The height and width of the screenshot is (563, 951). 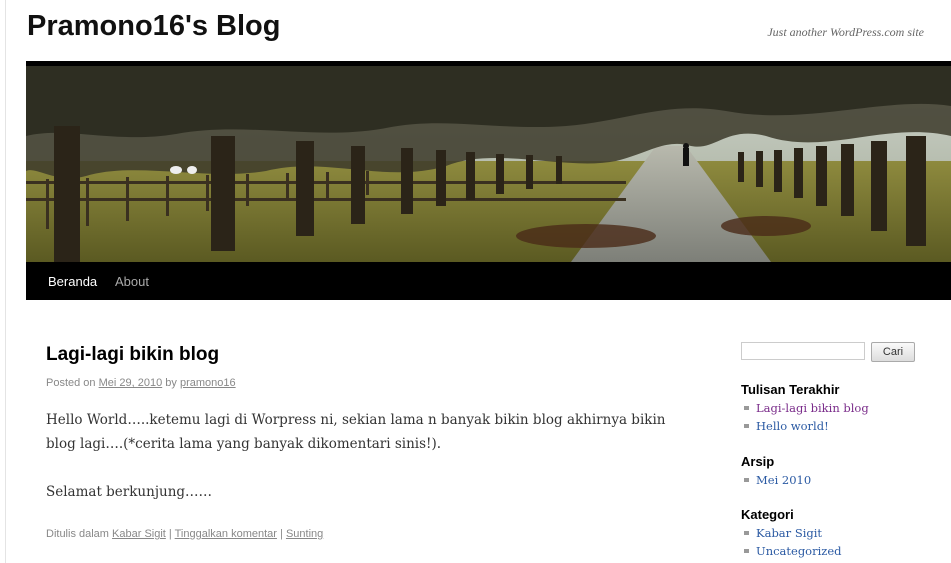 What do you see at coordinates (767, 514) in the screenshot?
I see `categories-title: Kategori` at bounding box center [767, 514].